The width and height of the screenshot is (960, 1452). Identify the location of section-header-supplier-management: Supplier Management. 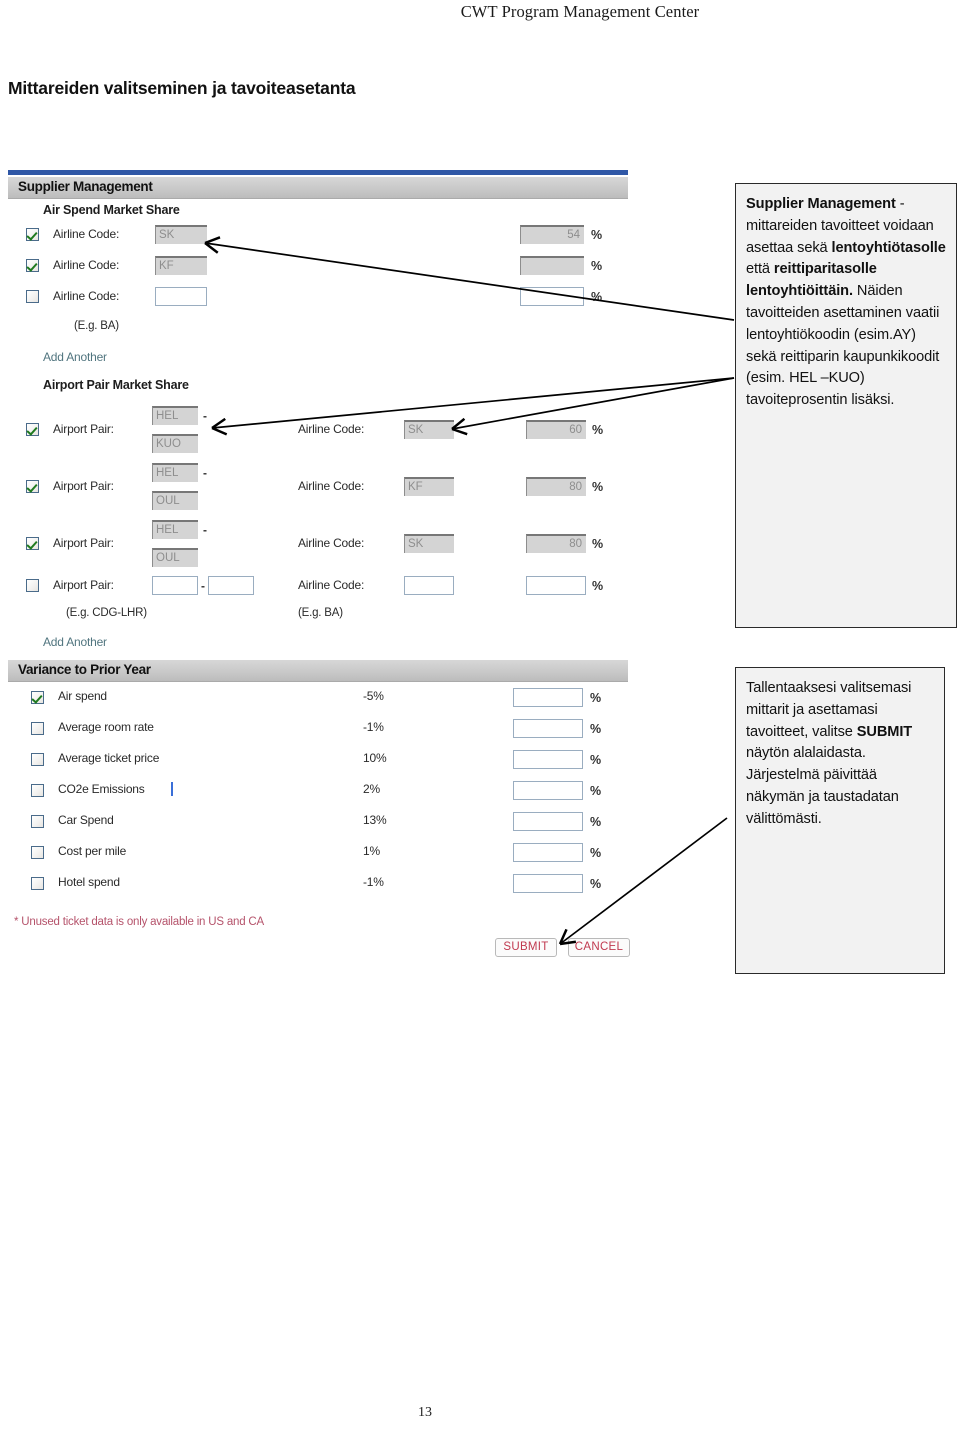
(318, 188).